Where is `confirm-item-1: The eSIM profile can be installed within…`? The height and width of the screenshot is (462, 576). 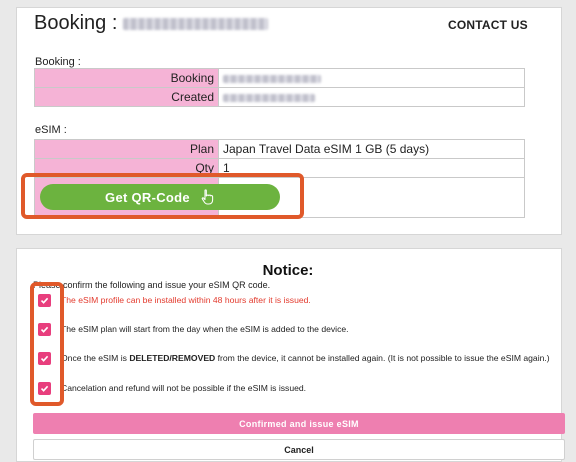
confirm-item-1: The eSIM profile can be installed within… is located at coordinates (174, 300).